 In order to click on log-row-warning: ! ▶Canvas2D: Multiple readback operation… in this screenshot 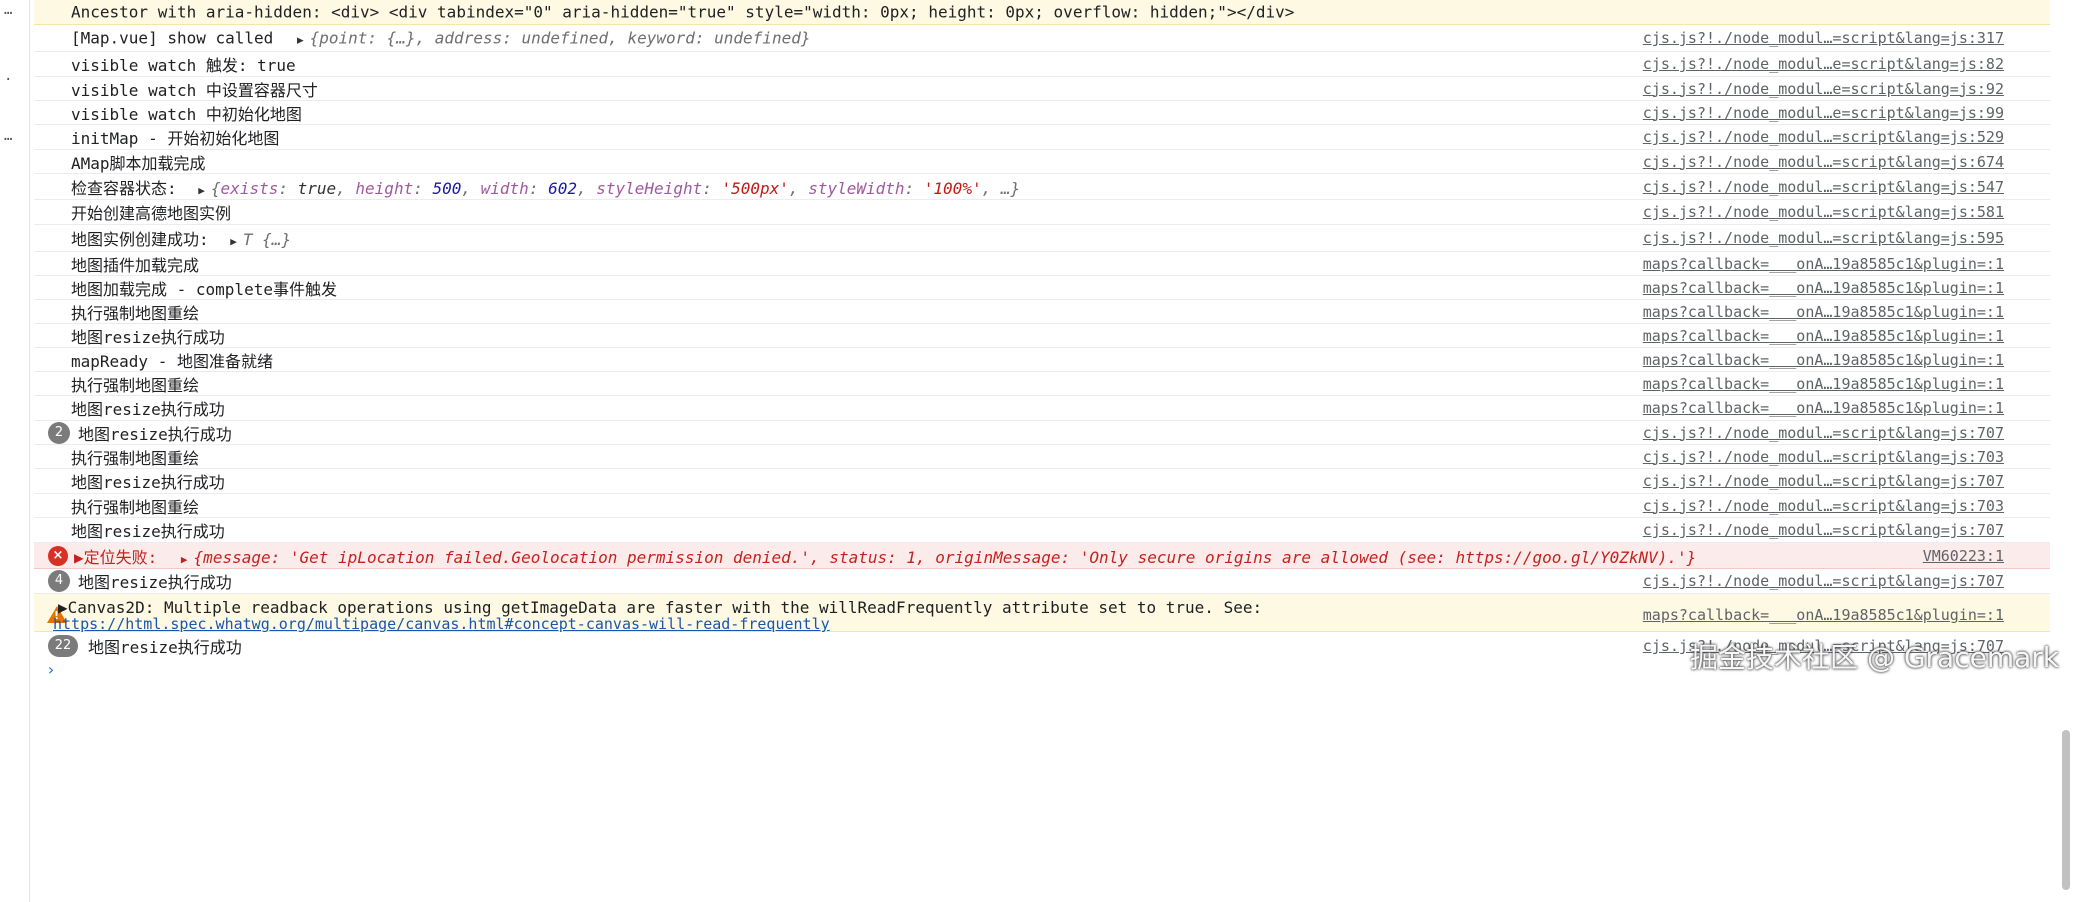, I will do `click(1042, 613)`.